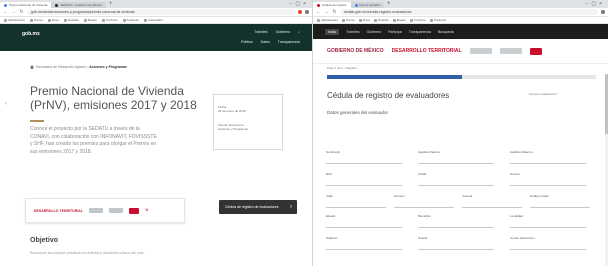 The width and height of the screenshot is (608, 266). I want to click on field-label: Nombre(s), so click(333, 152).